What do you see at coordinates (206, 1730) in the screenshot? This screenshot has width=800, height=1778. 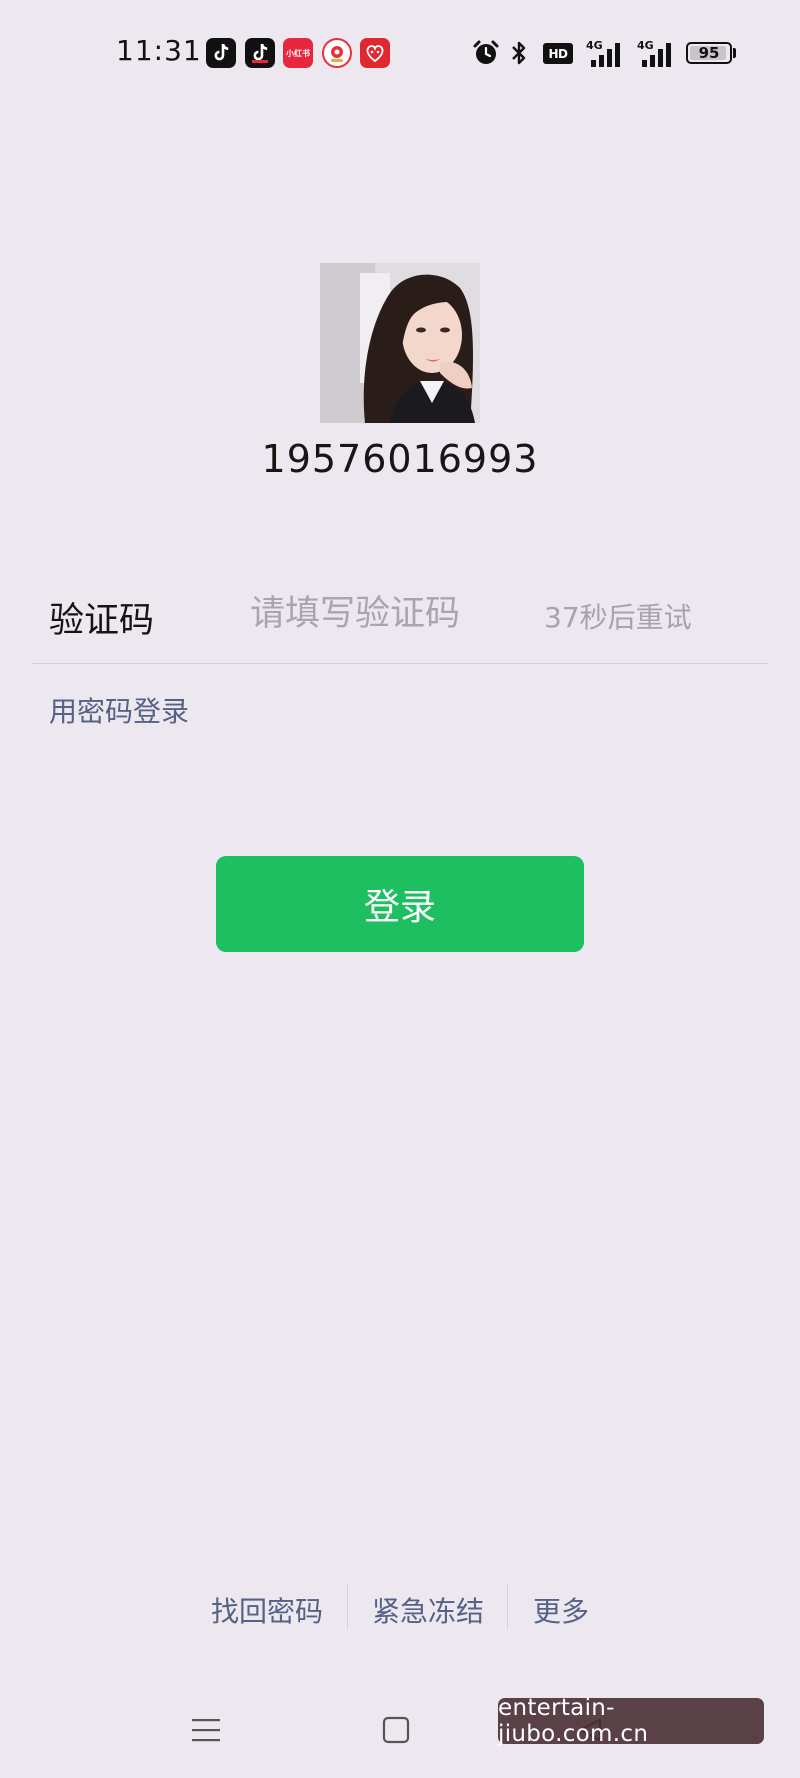 I see `menu-icon` at bounding box center [206, 1730].